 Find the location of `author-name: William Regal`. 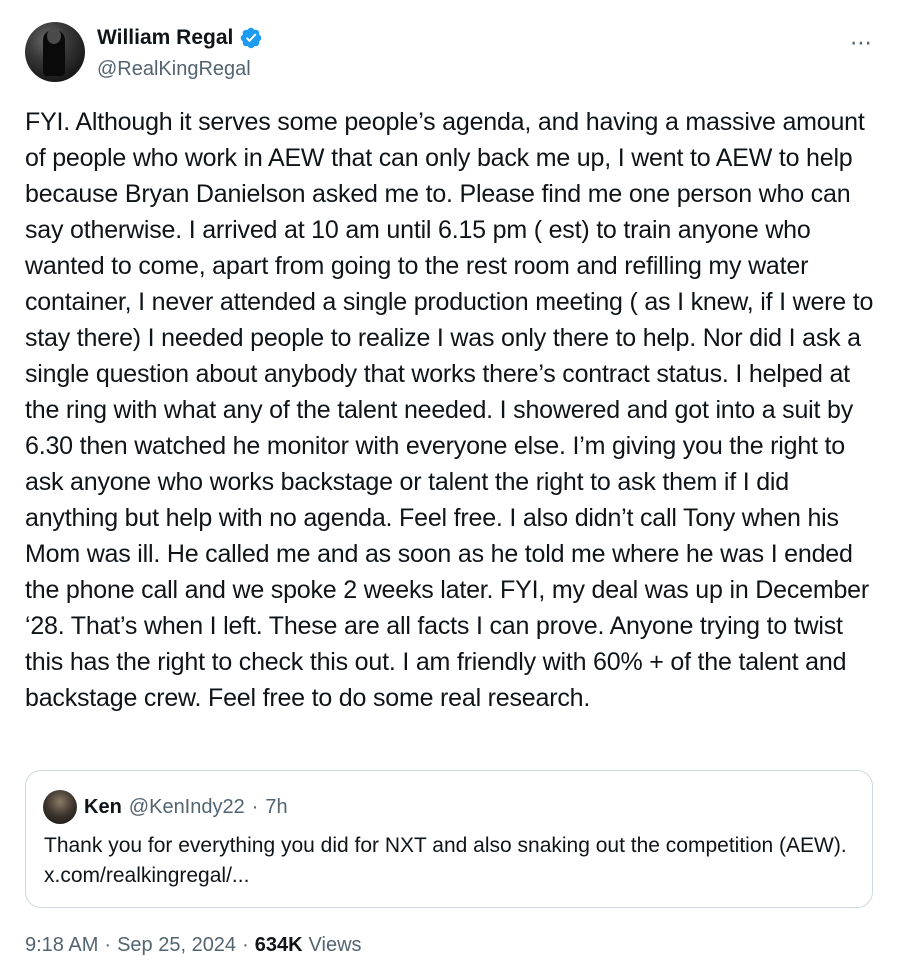

author-name: William Regal is located at coordinates (165, 38).